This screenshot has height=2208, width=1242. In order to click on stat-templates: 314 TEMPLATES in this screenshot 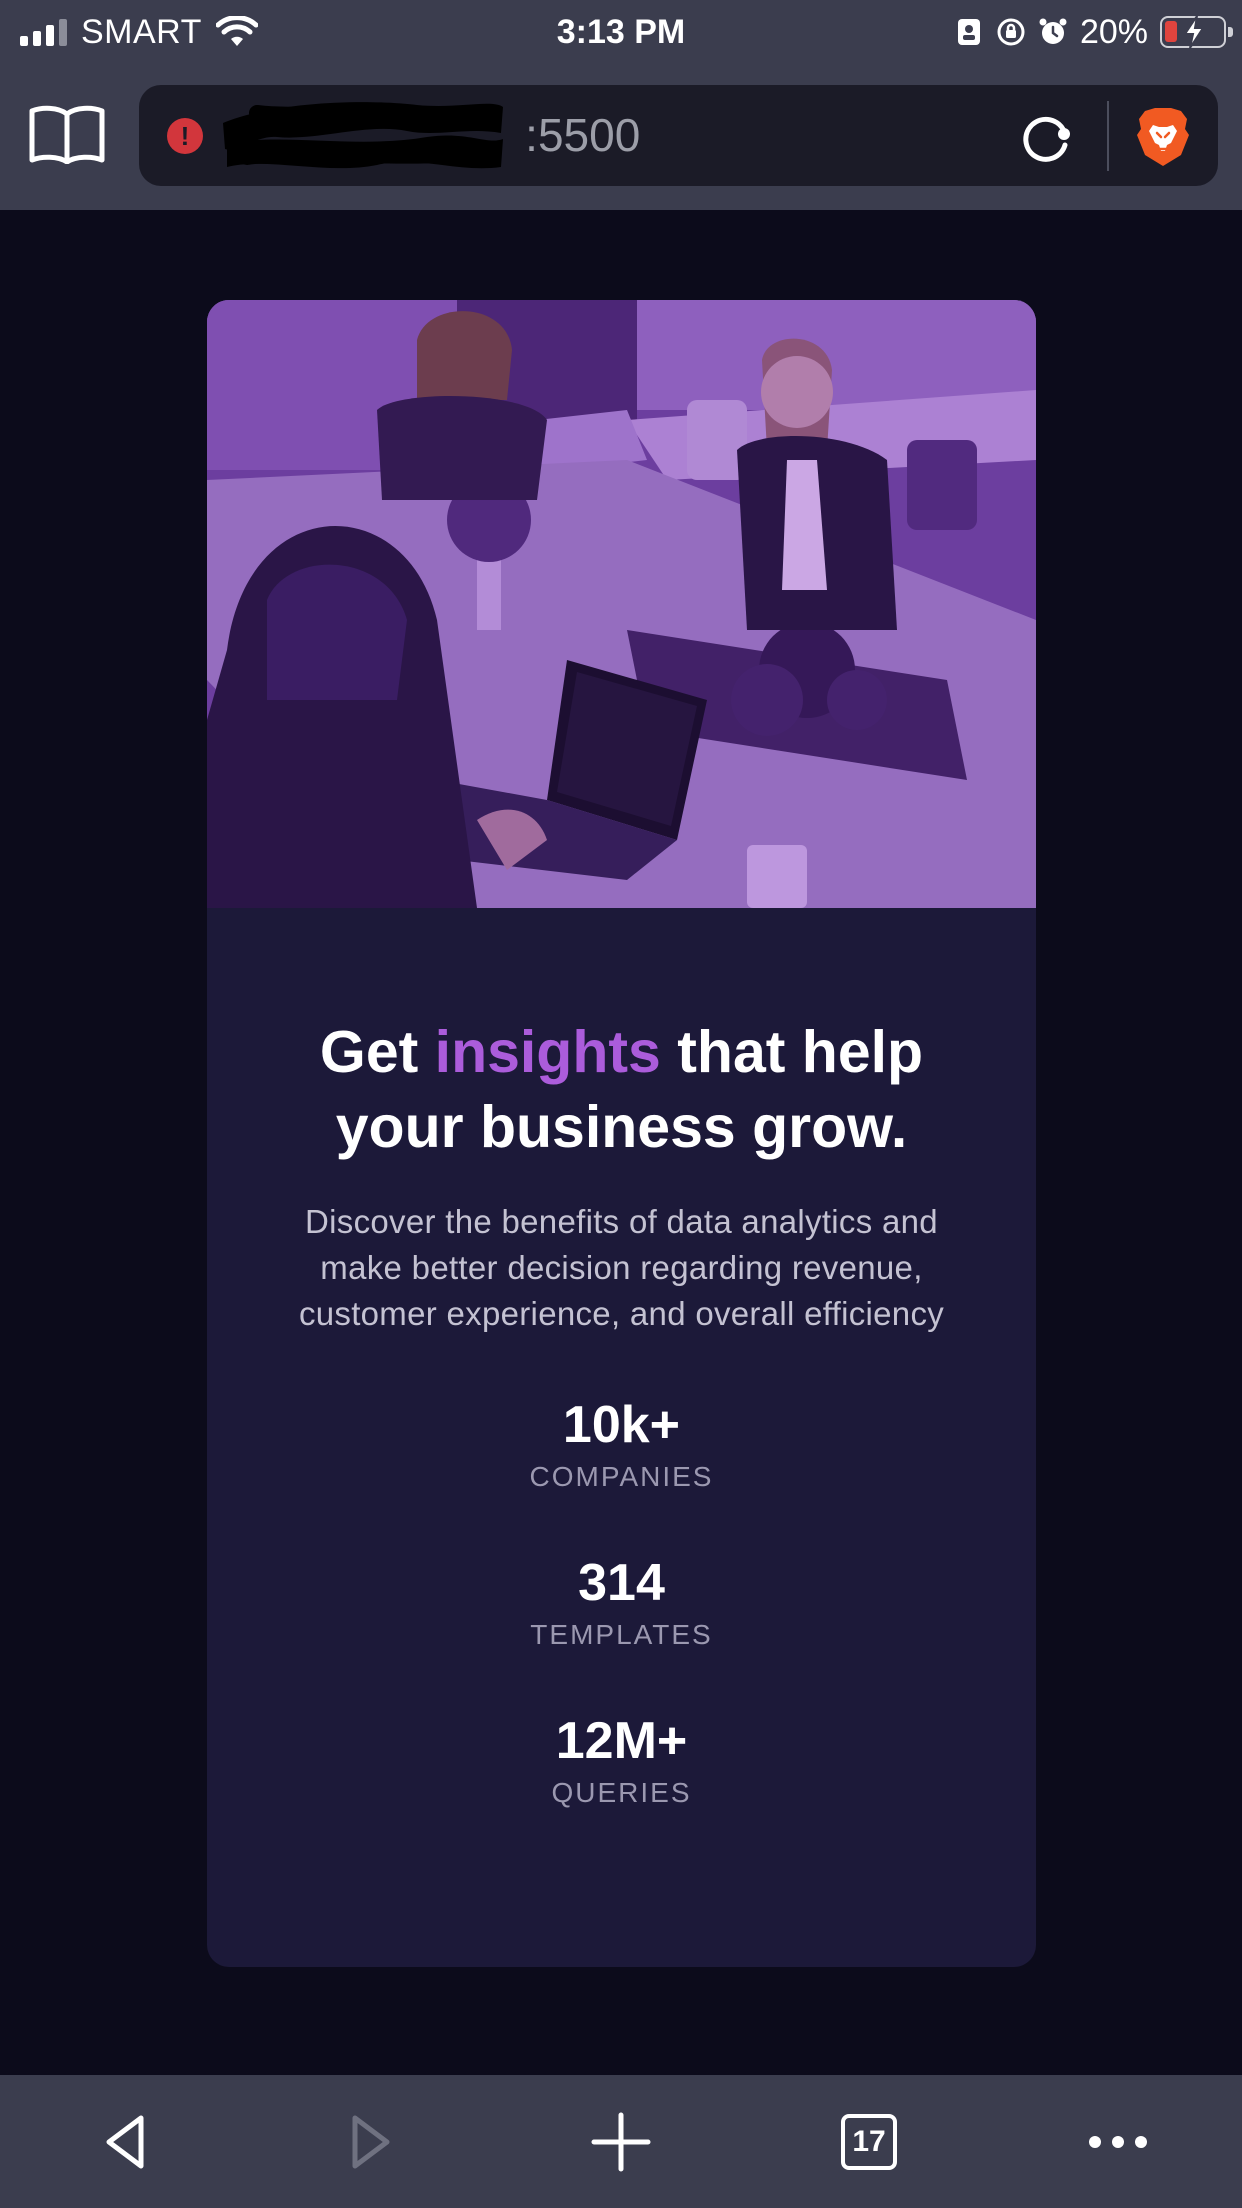, I will do `click(621, 1603)`.